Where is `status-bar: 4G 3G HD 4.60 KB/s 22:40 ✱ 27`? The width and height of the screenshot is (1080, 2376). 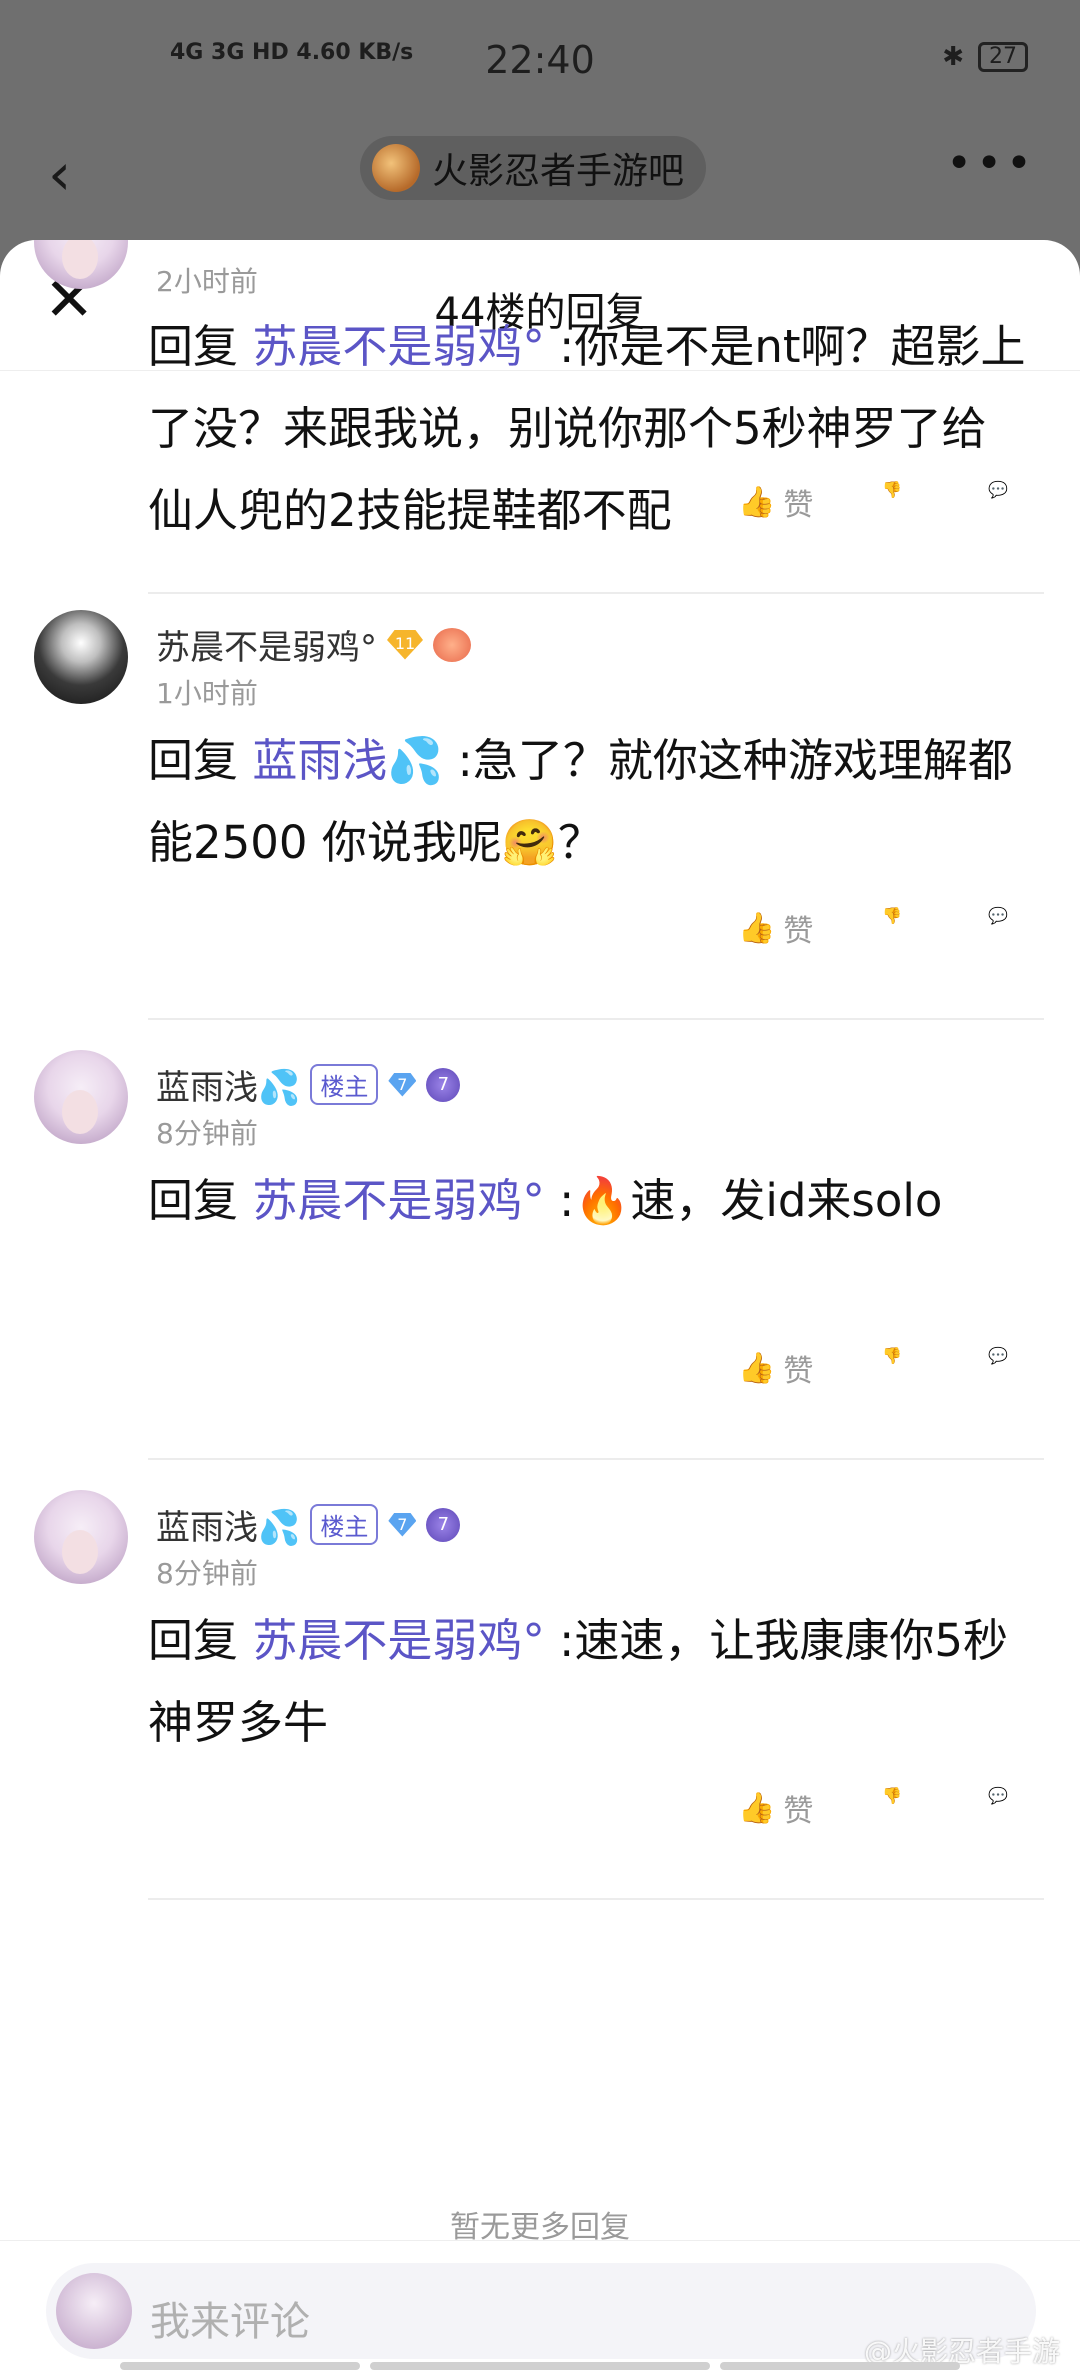 status-bar: 4G 3G HD 4.60 KB/s 22:40 ✱ 27 is located at coordinates (540, 65).